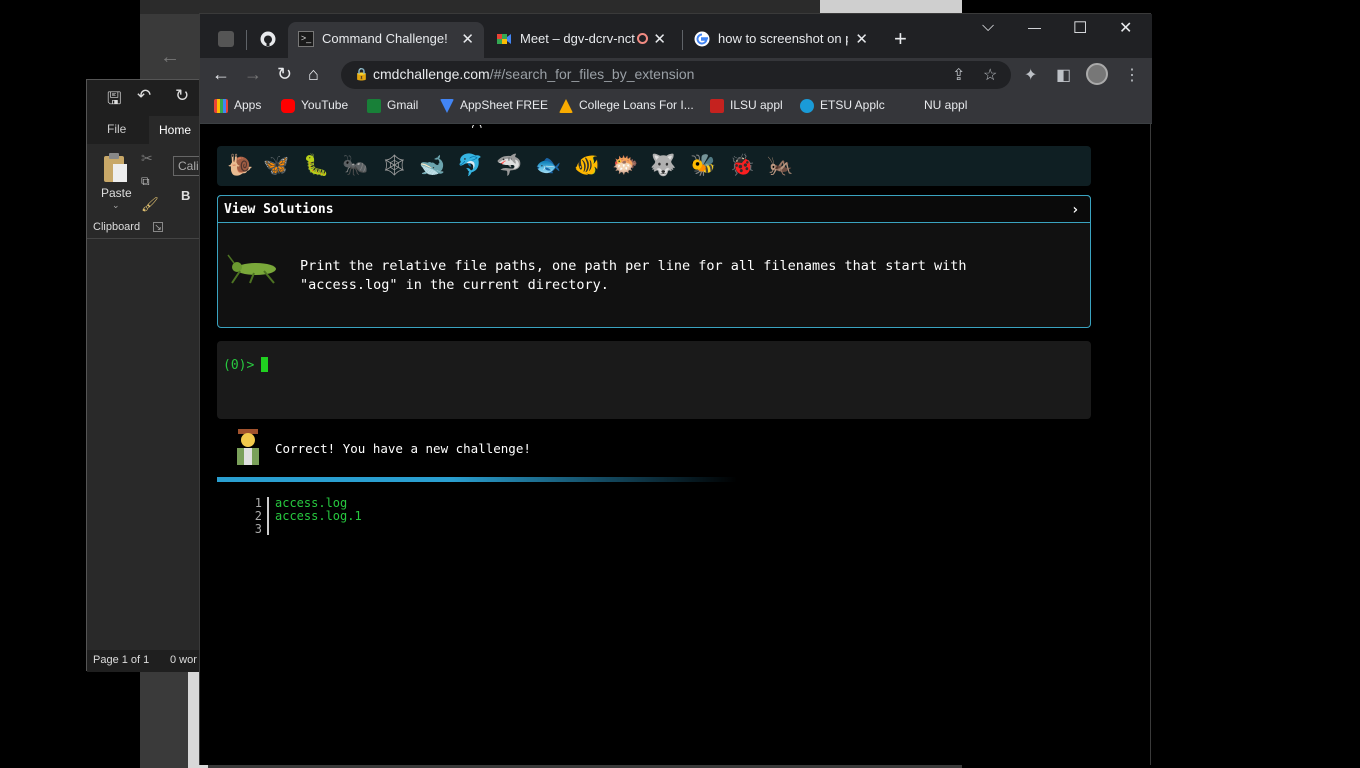  Describe the element at coordinates (253, 74) in the screenshot. I see `forward-icon: →` at that location.